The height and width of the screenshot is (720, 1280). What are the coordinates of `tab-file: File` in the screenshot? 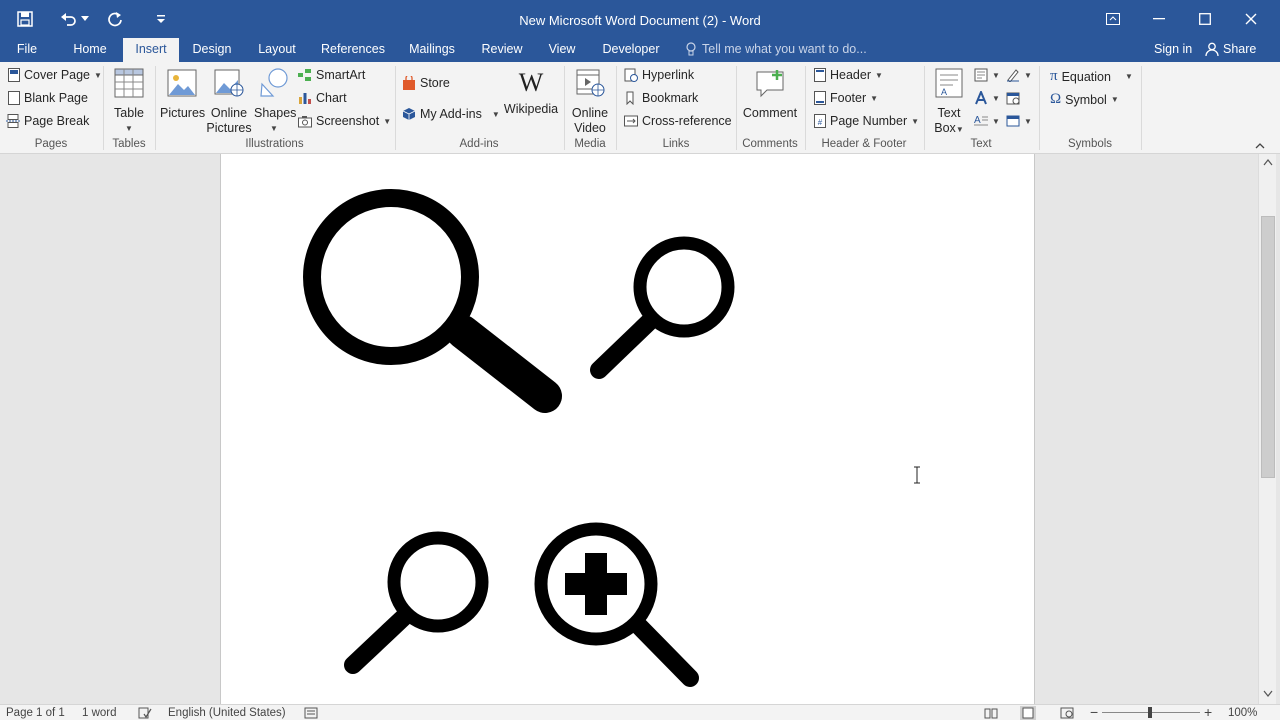 It's located at (27, 50).